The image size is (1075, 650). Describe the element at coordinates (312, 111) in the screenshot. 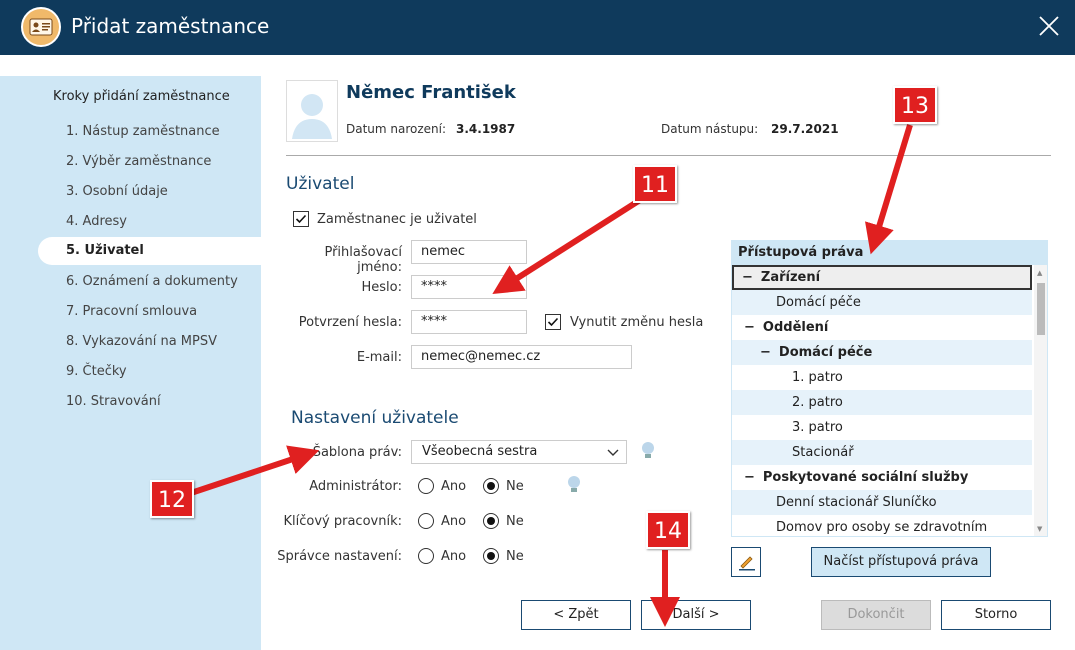

I see `avatar` at that location.